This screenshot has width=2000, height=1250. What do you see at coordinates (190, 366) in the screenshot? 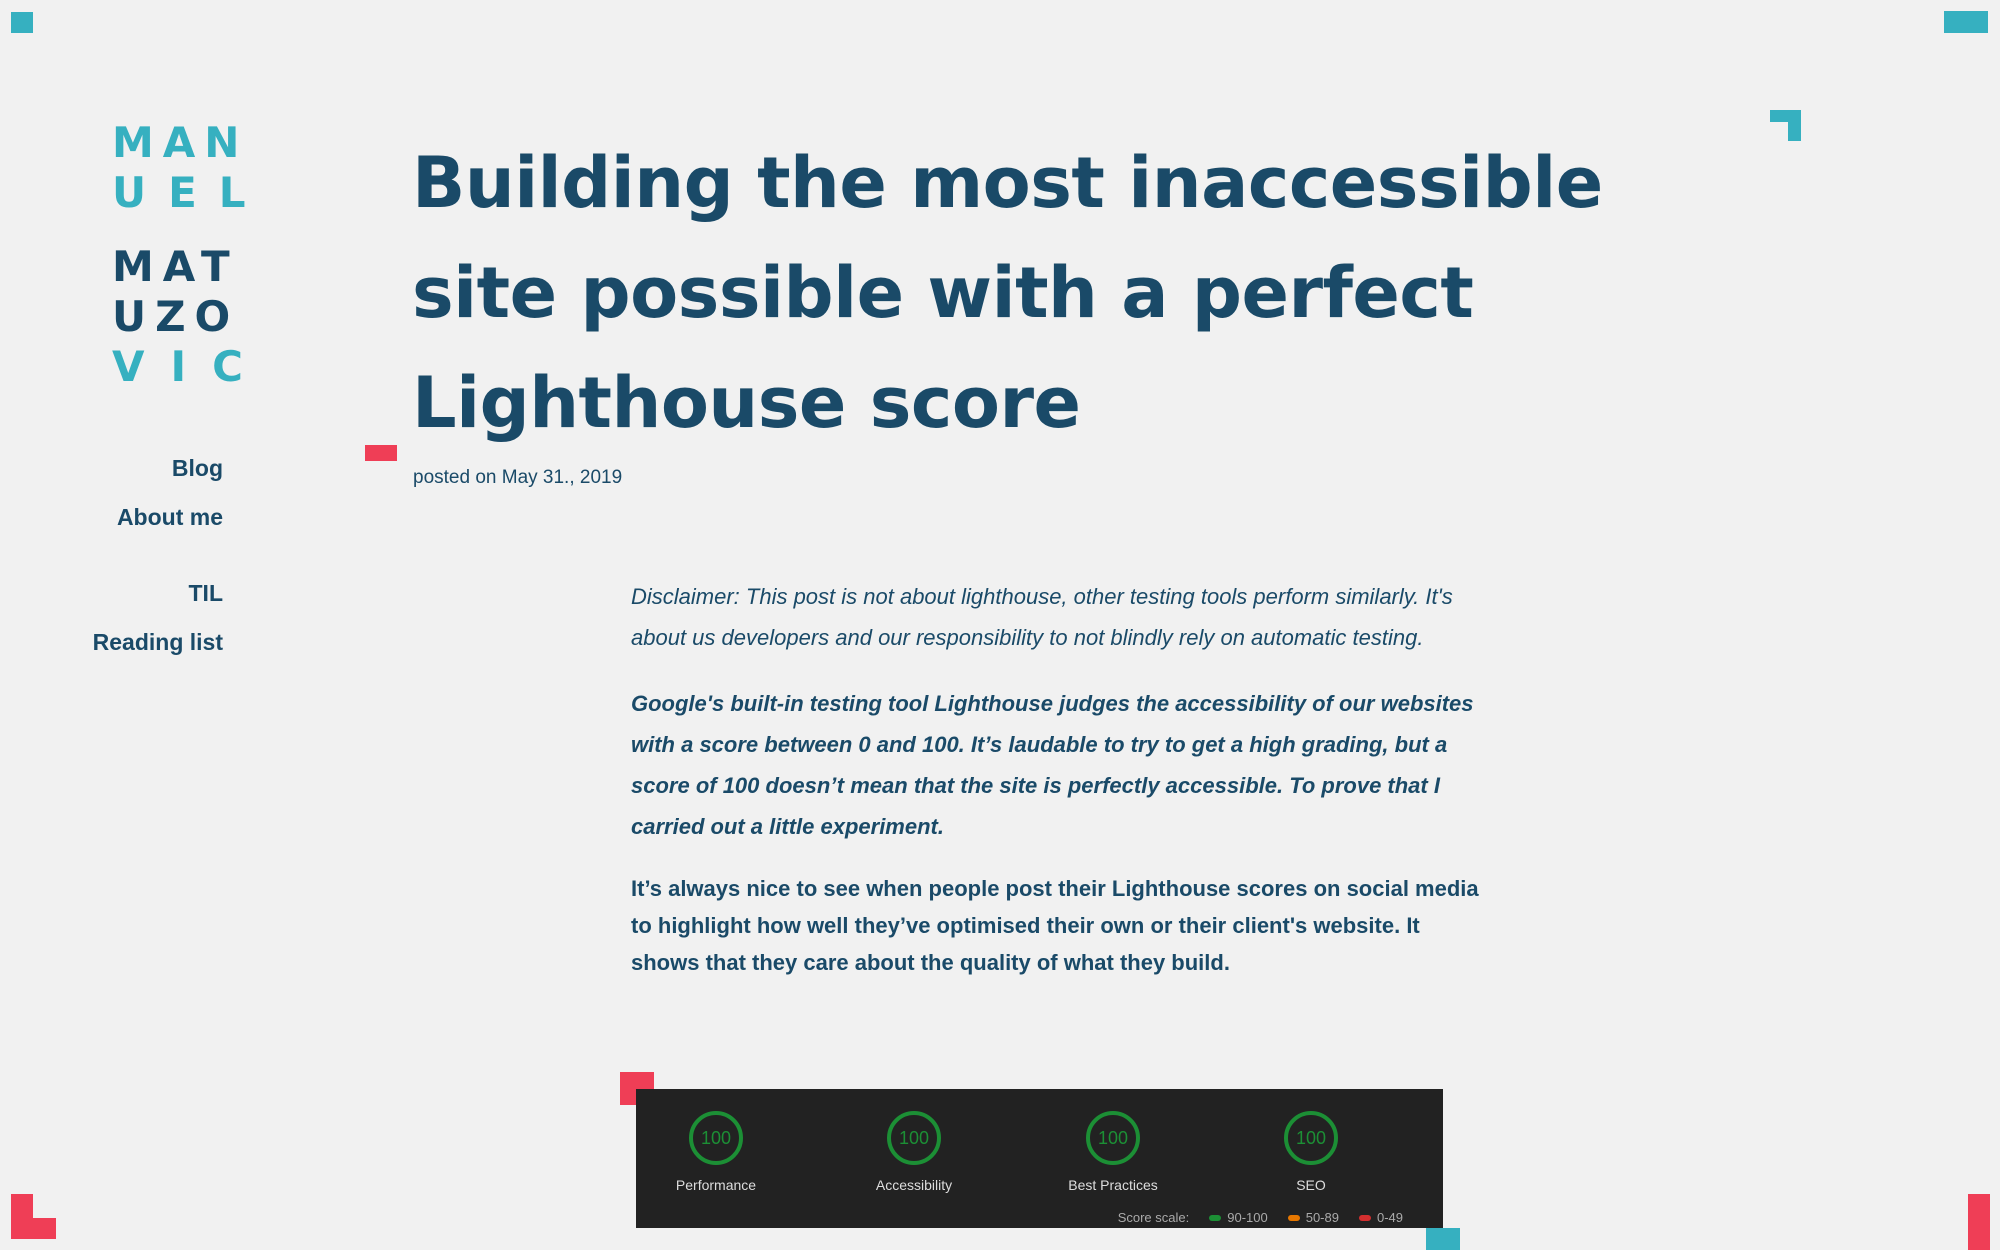
I see `logo-line: VIC` at bounding box center [190, 366].